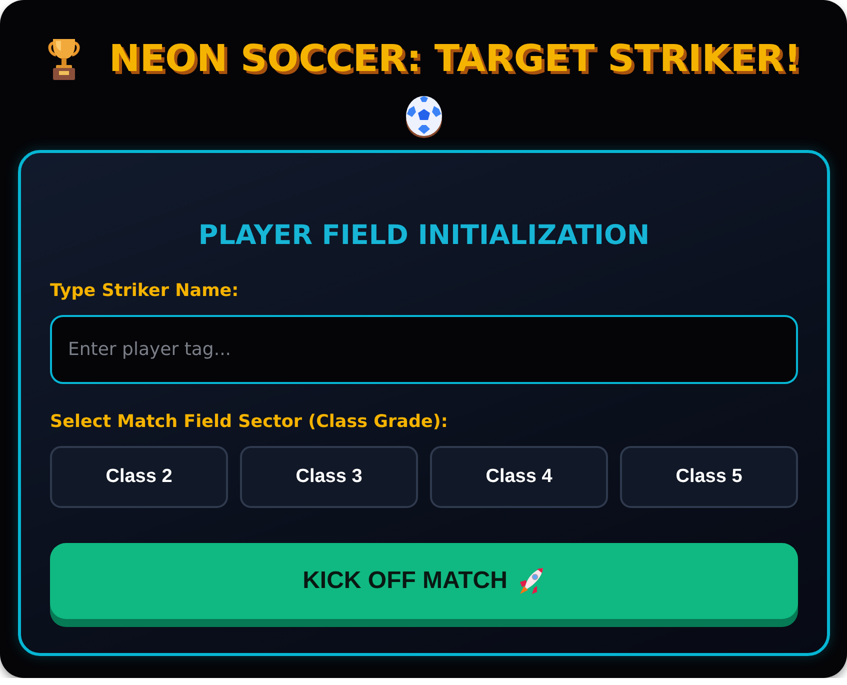 This screenshot has height=685, width=847. What do you see at coordinates (424, 236) in the screenshot?
I see `panel-heading: PLAYER FIELD INITIALIZATION` at bounding box center [424, 236].